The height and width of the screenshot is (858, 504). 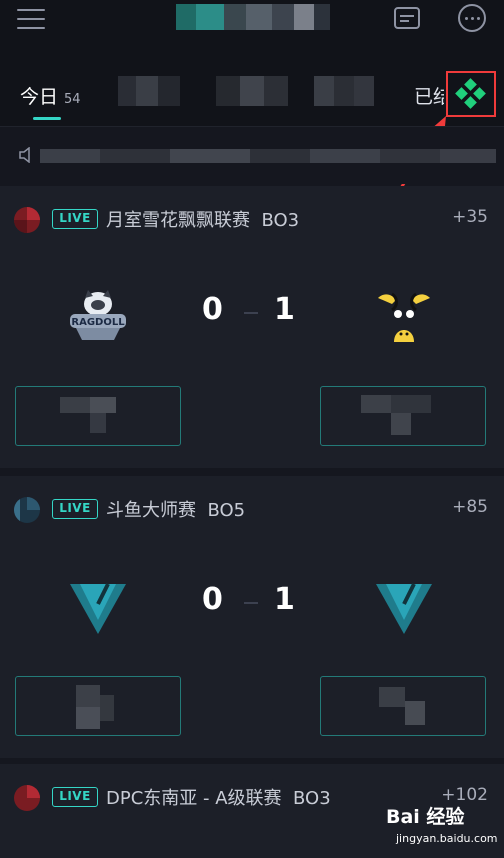 What do you see at coordinates (24, 155) in the screenshot?
I see `speaker-icon` at bounding box center [24, 155].